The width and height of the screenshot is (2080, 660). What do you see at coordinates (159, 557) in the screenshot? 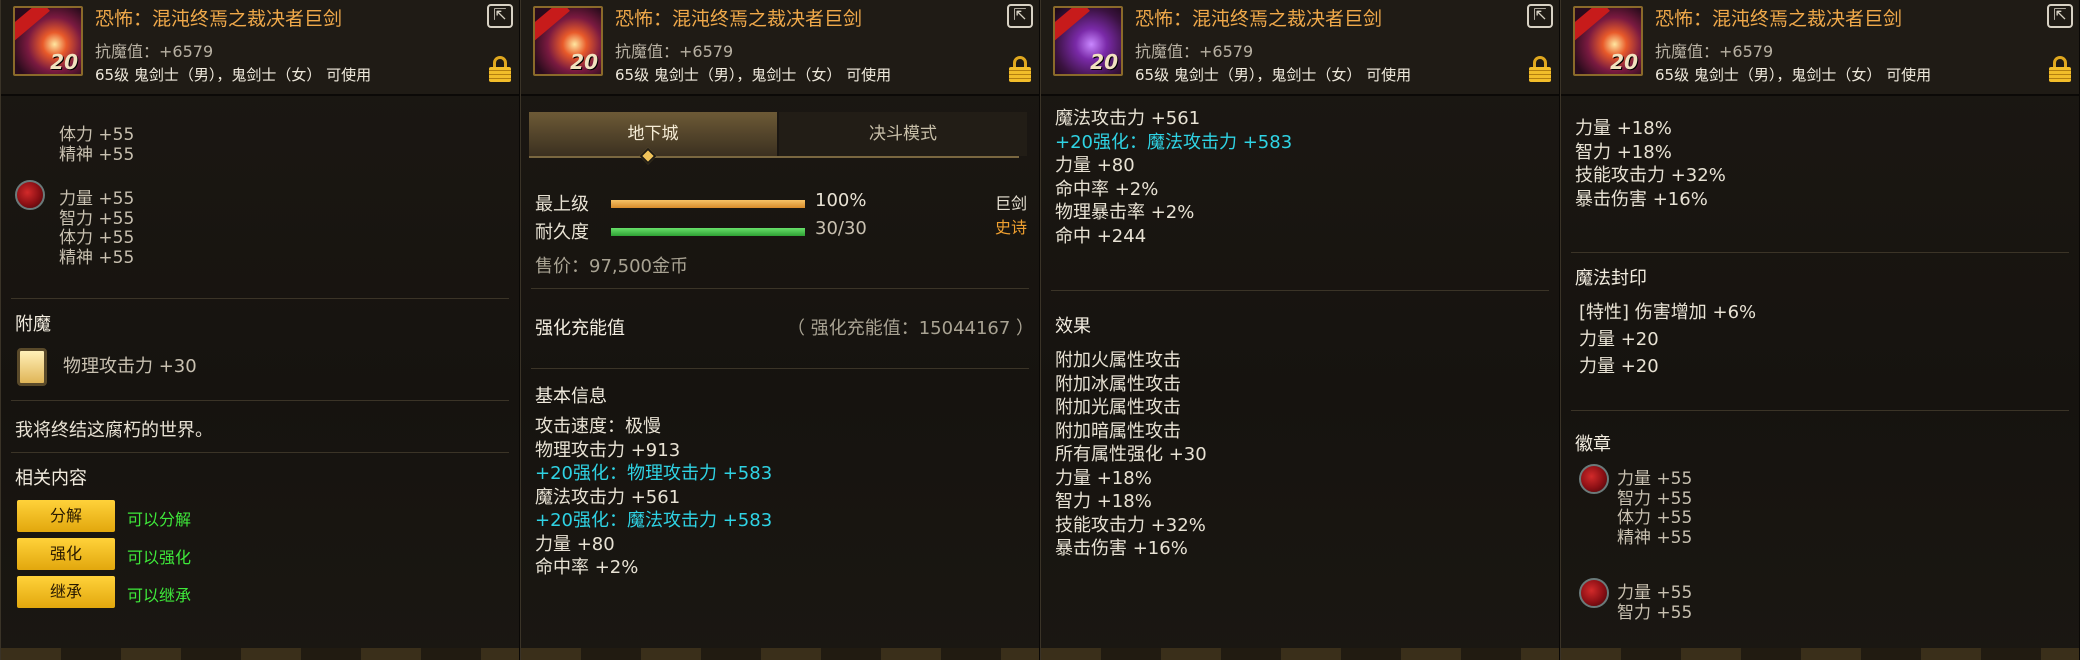
I see `action-status: 可以强化` at bounding box center [159, 557].